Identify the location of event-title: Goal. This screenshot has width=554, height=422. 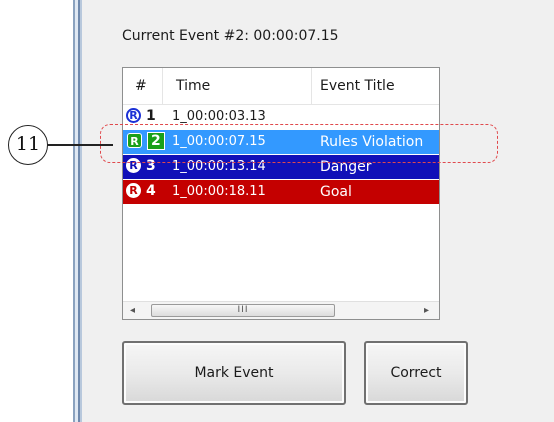
(336, 192).